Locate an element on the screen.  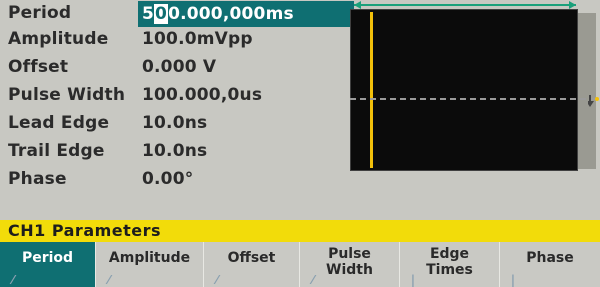
softkey-period: Period ⁄ is located at coordinates (48, 264).